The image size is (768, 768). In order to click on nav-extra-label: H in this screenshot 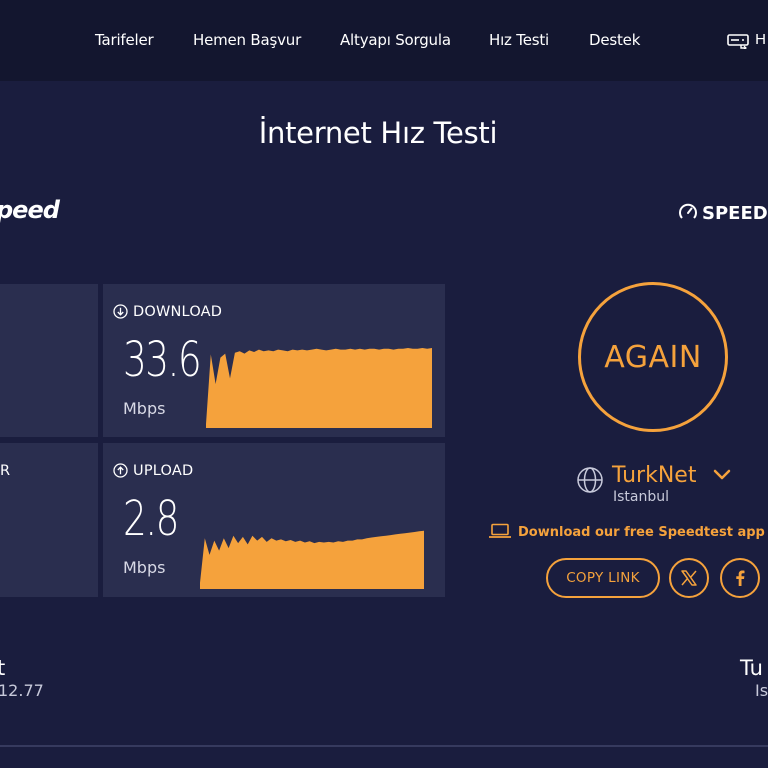, I will do `click(761, 39)`.